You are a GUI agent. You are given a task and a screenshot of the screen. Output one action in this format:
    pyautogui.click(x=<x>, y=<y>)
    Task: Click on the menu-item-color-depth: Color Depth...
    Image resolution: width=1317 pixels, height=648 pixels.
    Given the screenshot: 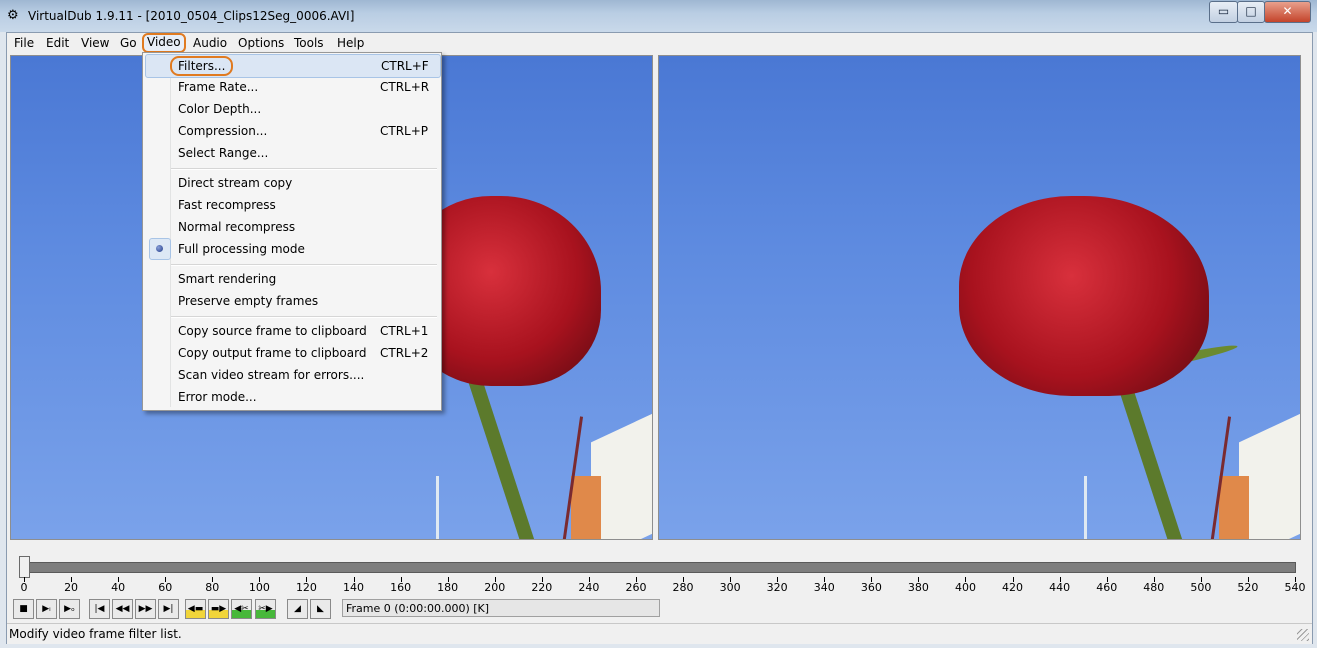 What is the action you would take?
    pyautogui.click(x=292, y=109)
    